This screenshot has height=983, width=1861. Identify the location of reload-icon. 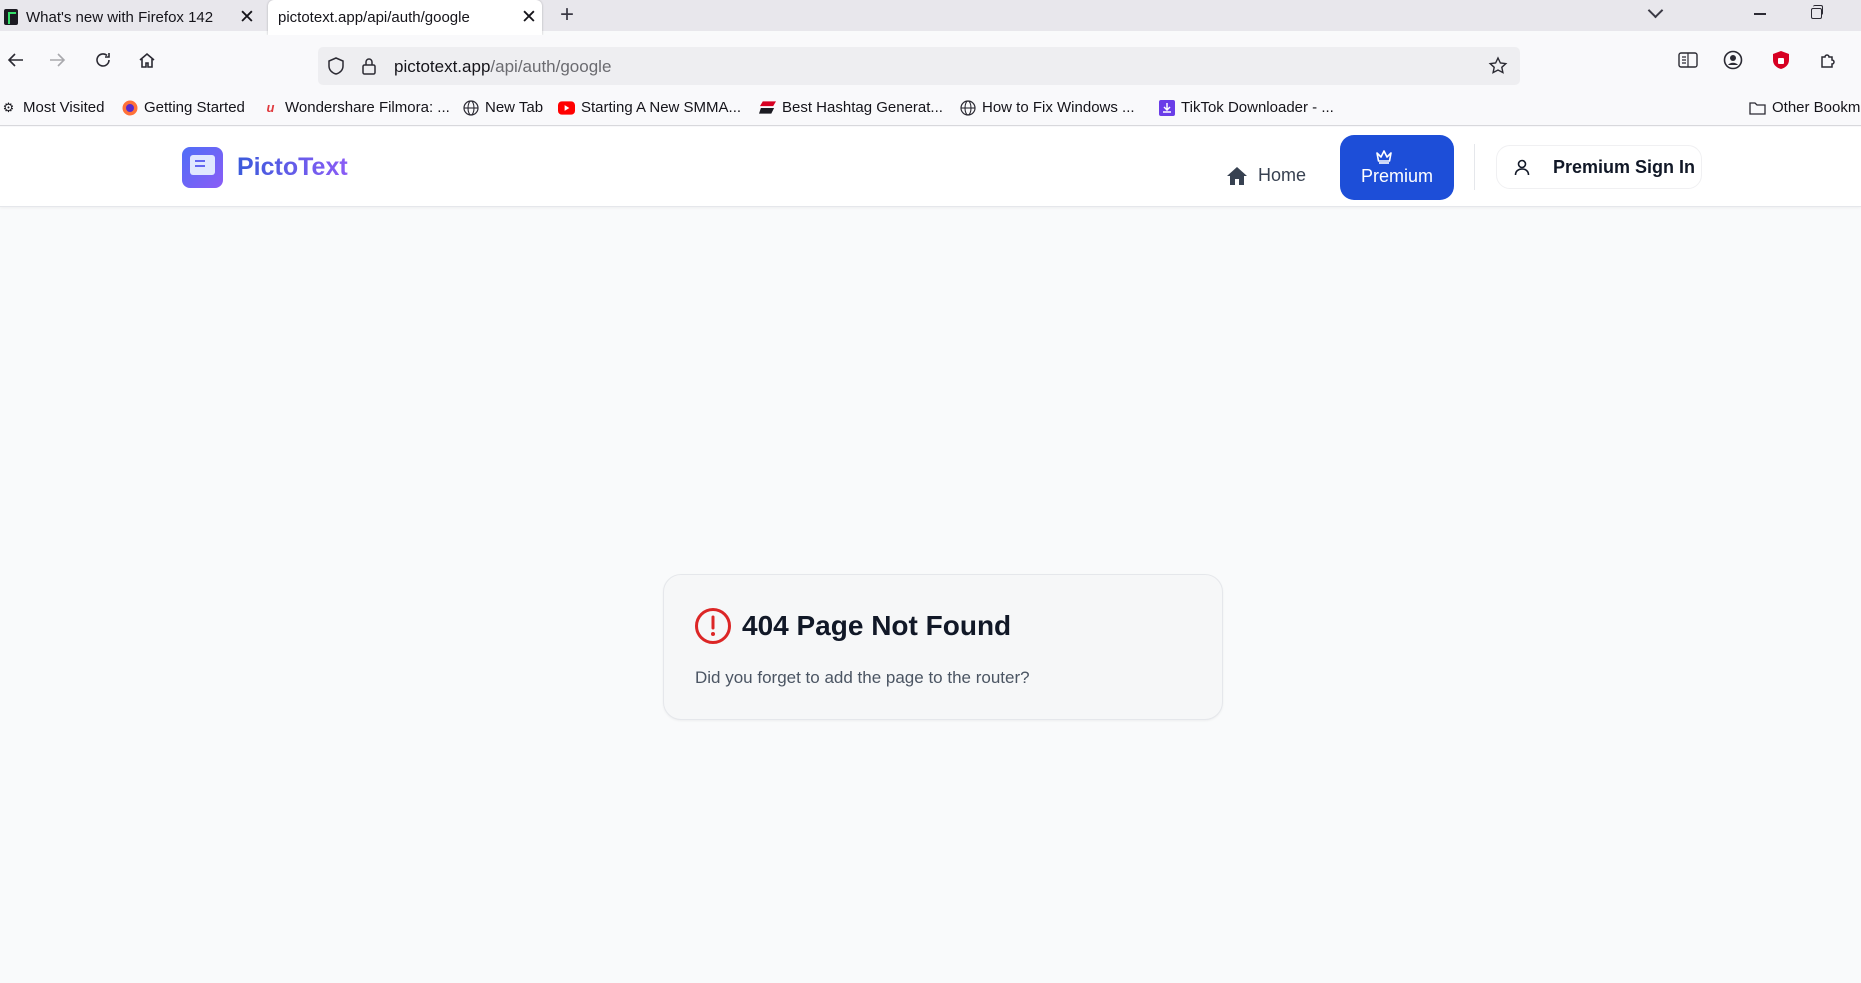
(103, 60).